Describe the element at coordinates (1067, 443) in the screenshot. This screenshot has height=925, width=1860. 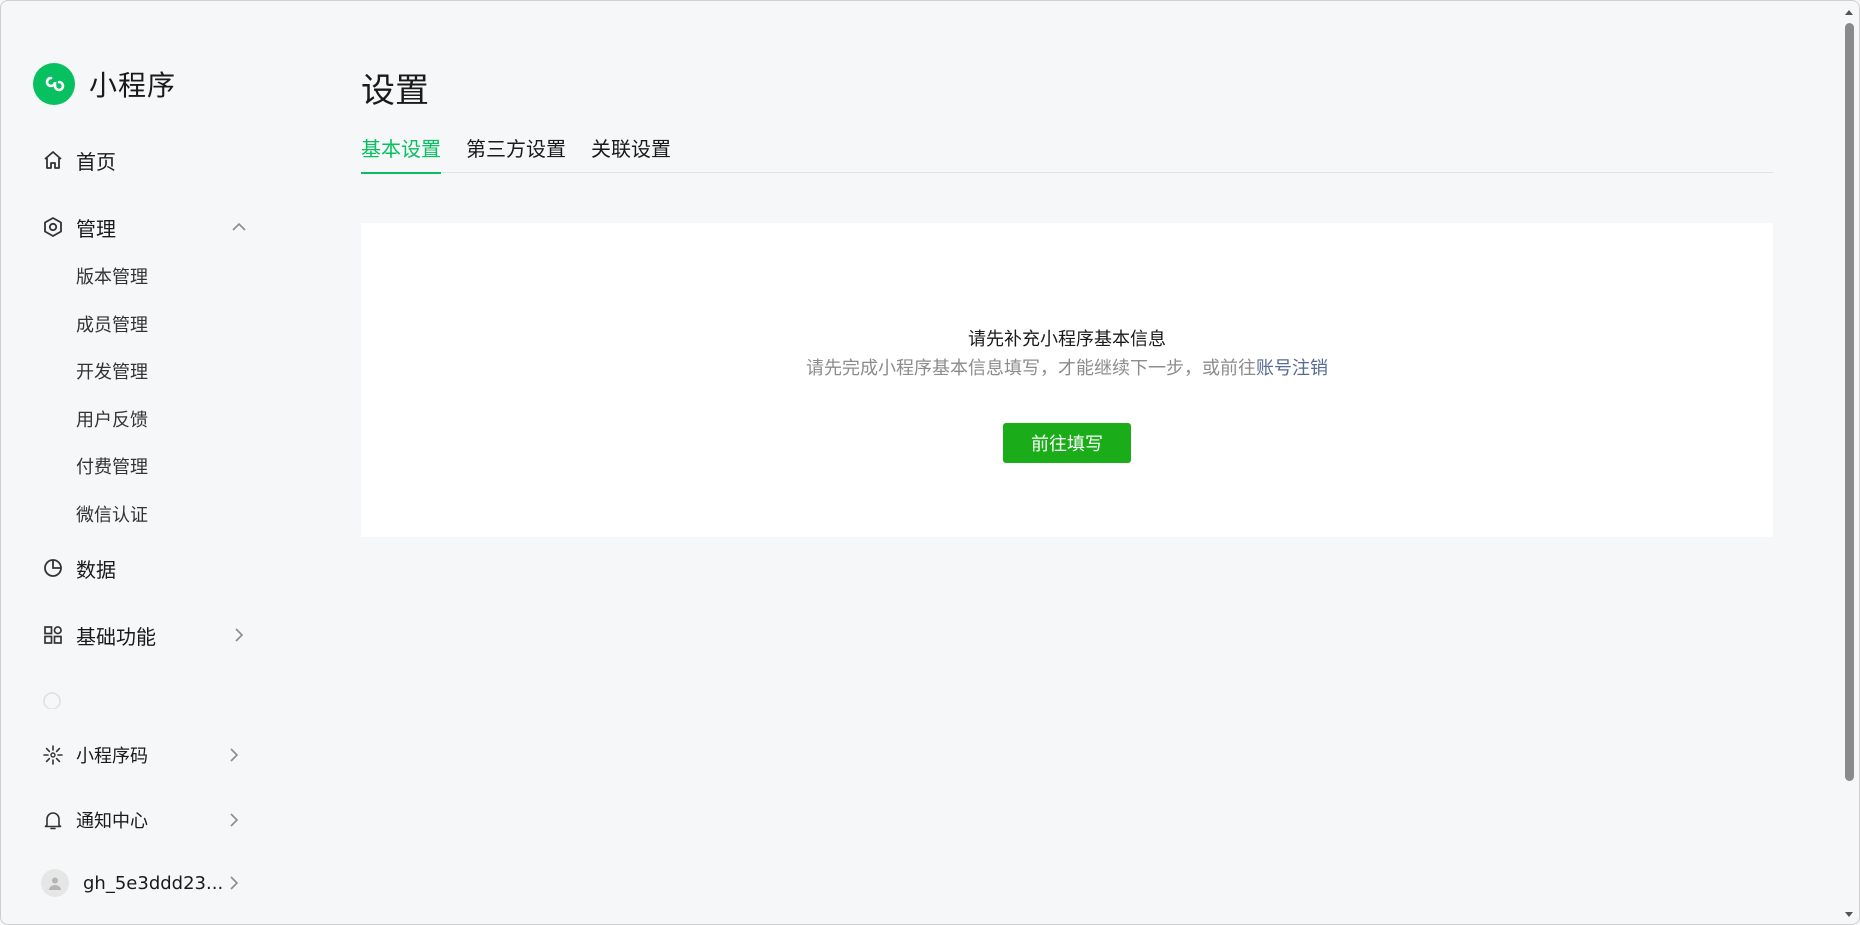
I see `go-fill-button: 前往填写` at that location.